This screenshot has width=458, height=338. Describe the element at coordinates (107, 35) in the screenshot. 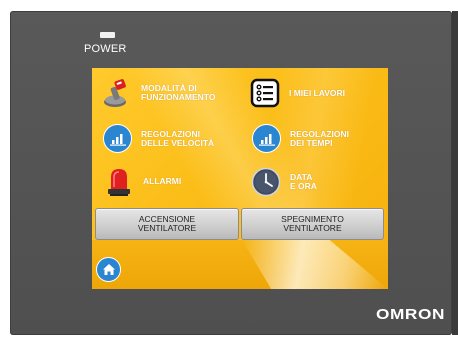

I see `power-led` at that location.